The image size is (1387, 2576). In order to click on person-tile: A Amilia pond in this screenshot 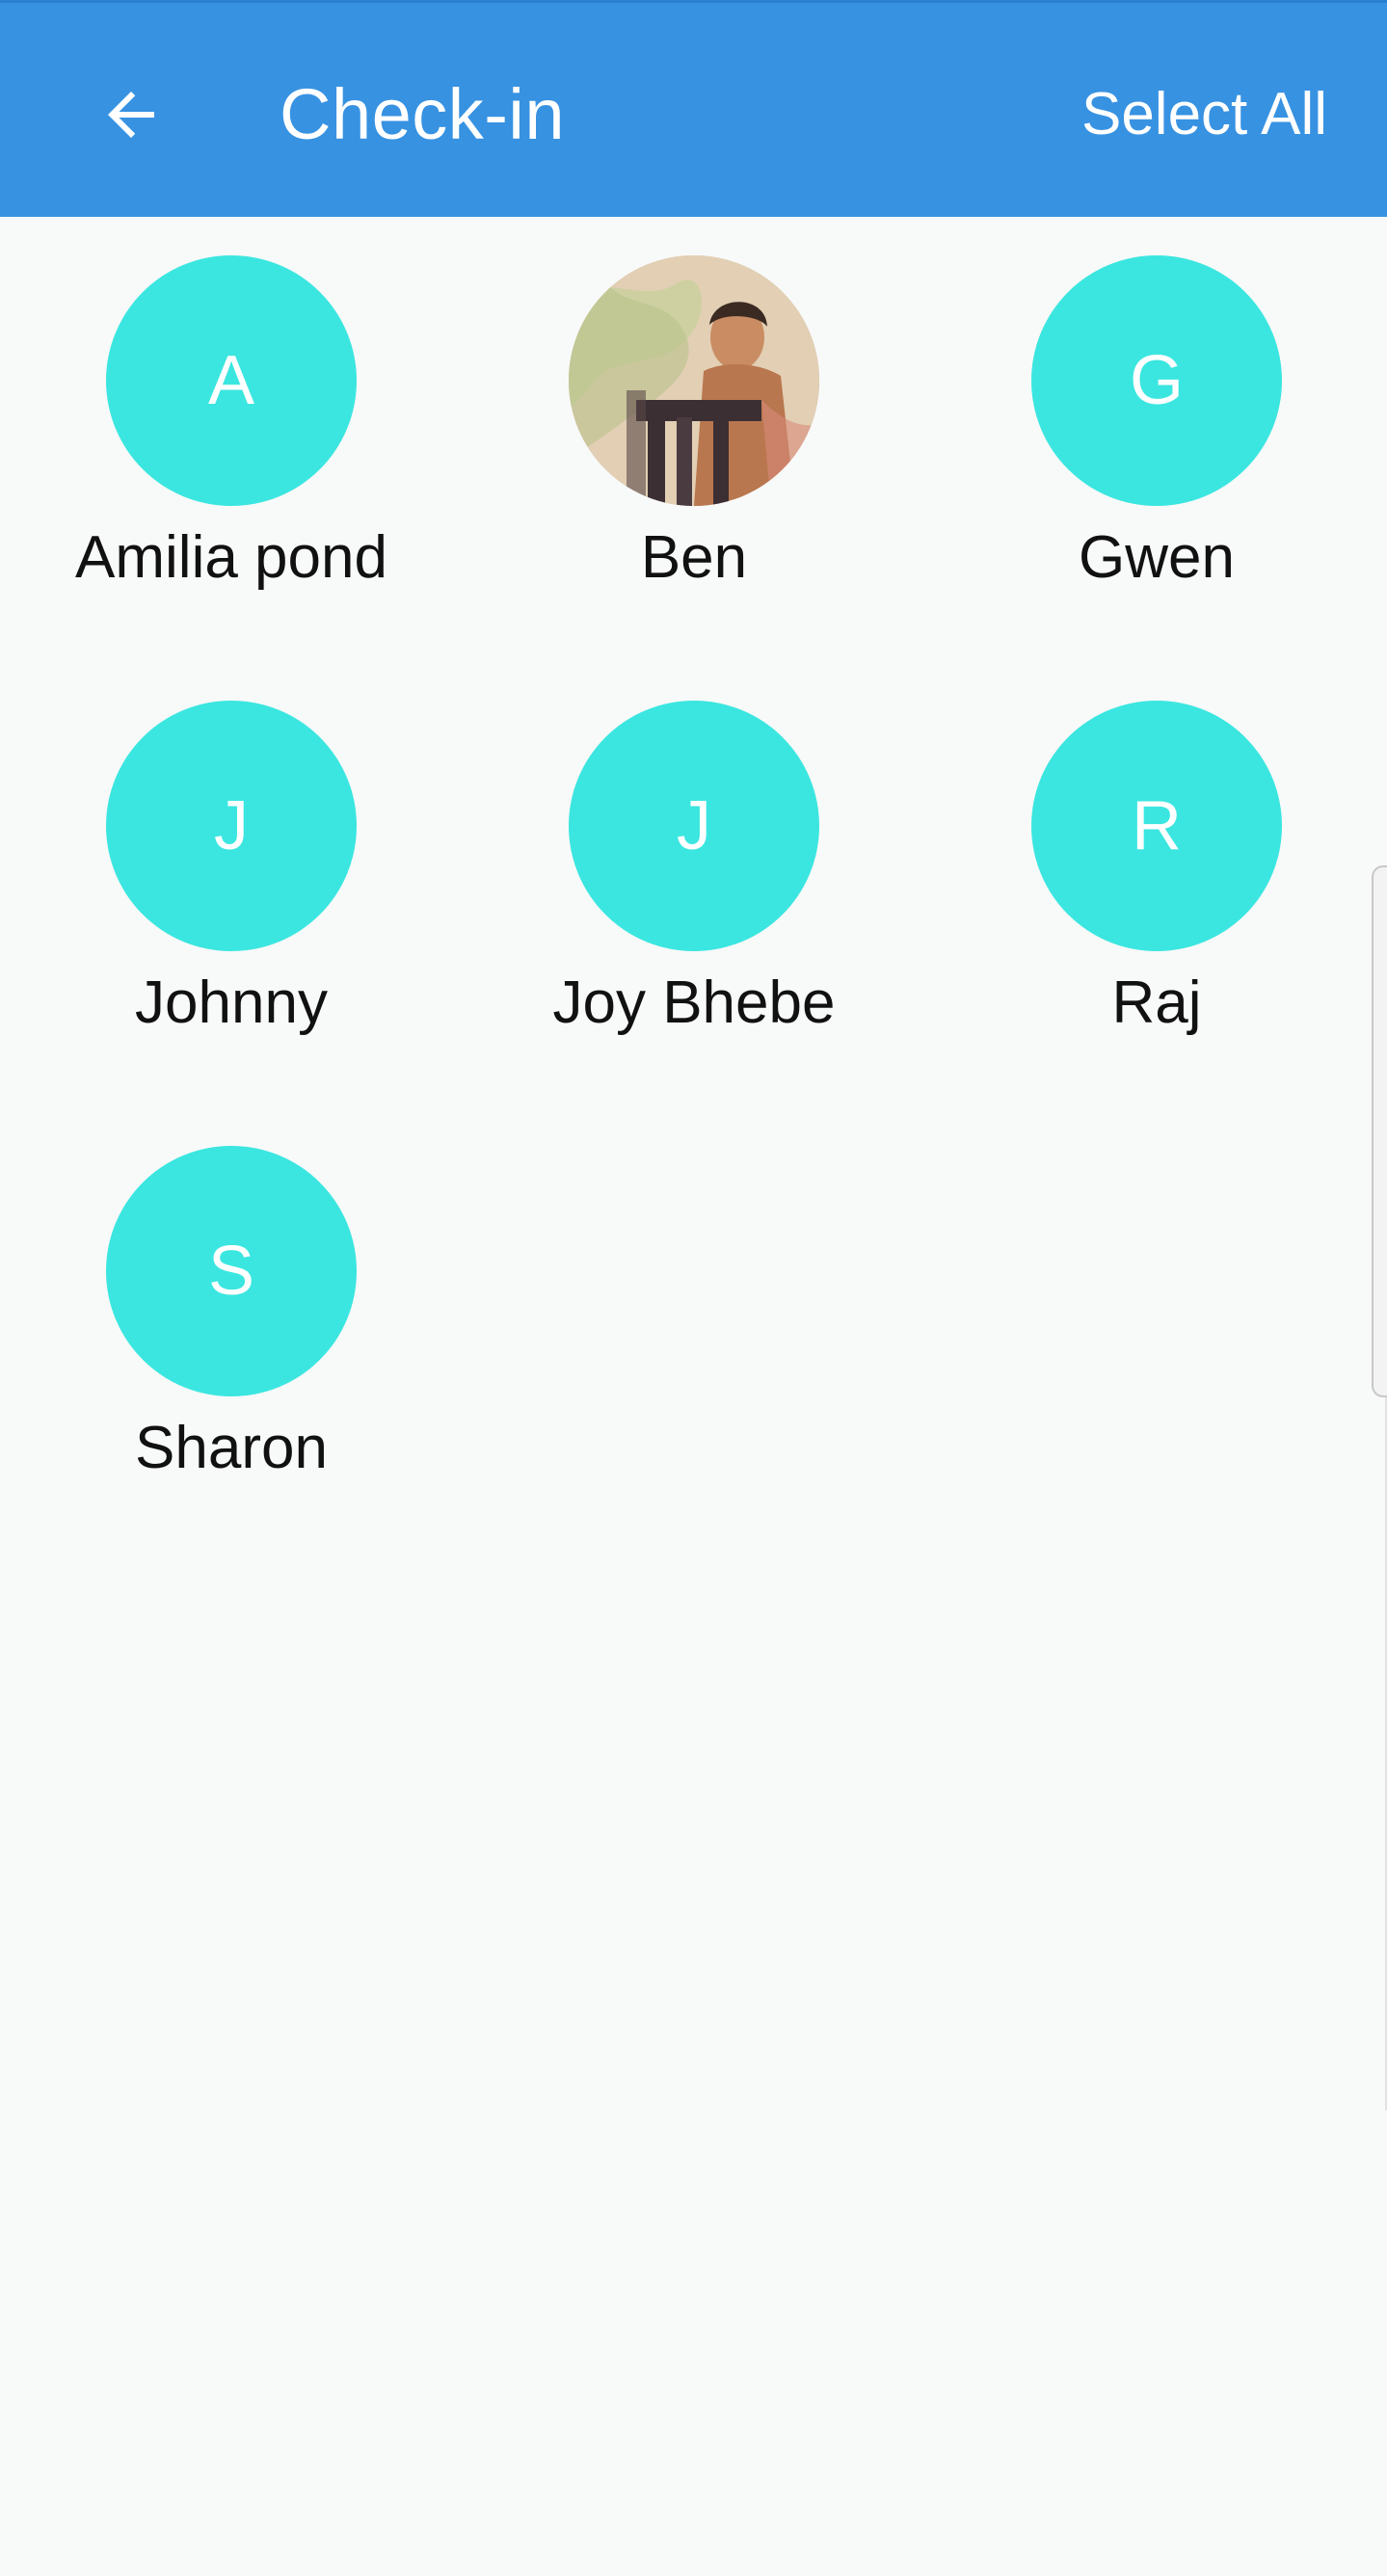, I will do `click(231, 438)`.